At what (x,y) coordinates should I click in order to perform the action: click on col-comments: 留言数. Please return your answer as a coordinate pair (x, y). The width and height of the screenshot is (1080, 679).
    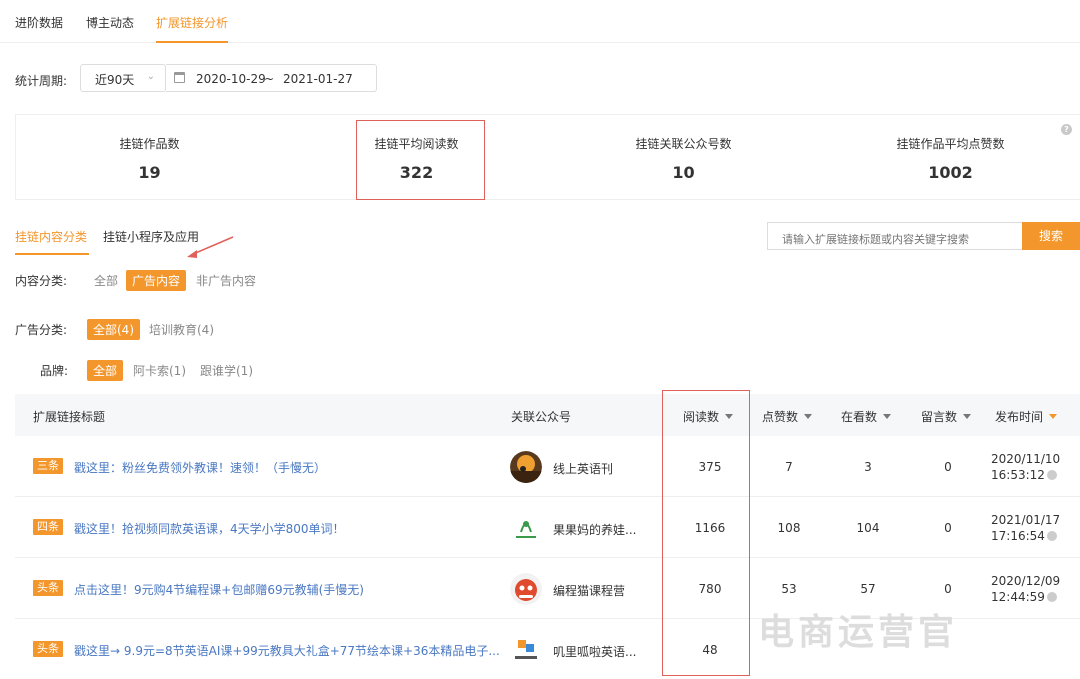
    Looking at the image, I should click on (946, 416).